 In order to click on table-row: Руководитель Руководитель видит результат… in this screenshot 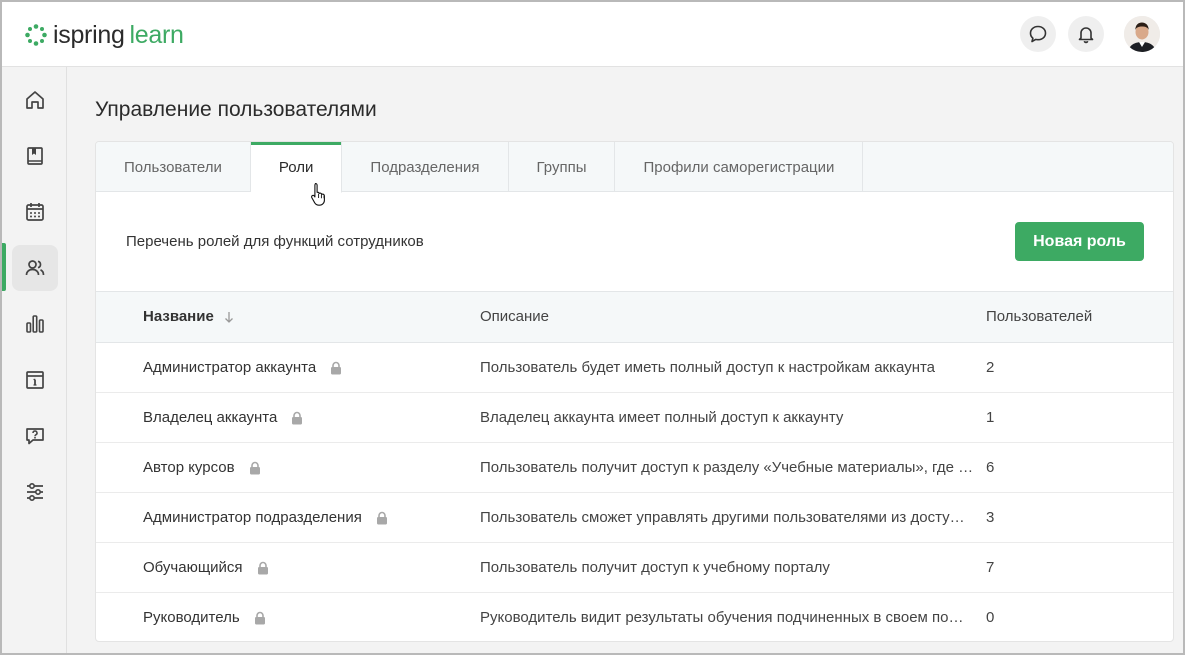, I will do `click(634, 617)`.